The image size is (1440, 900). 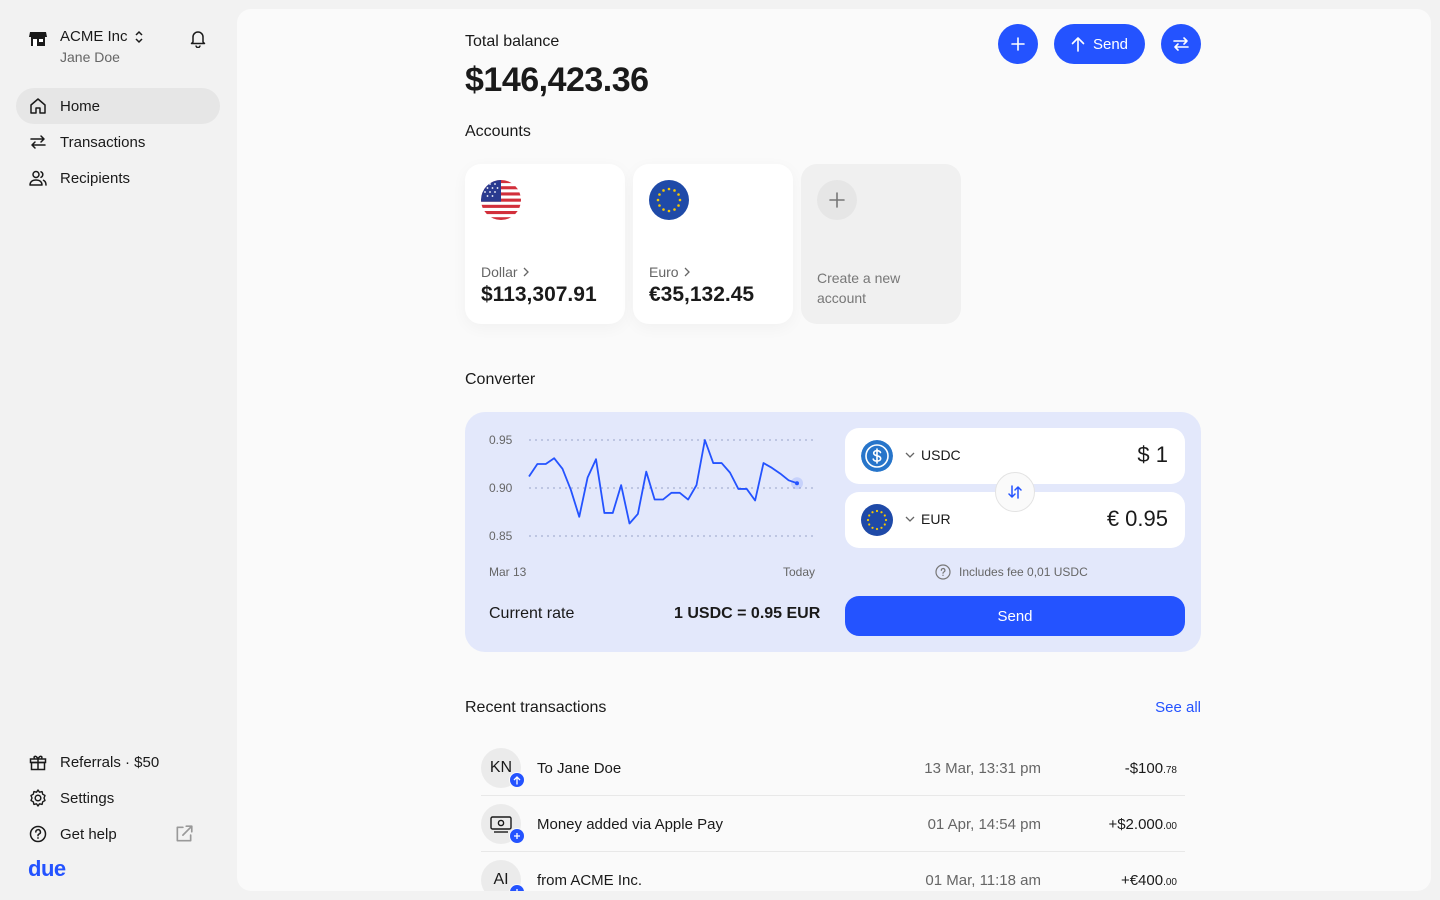 I want to click on us-flag-icon, so click(x=501, y=200).